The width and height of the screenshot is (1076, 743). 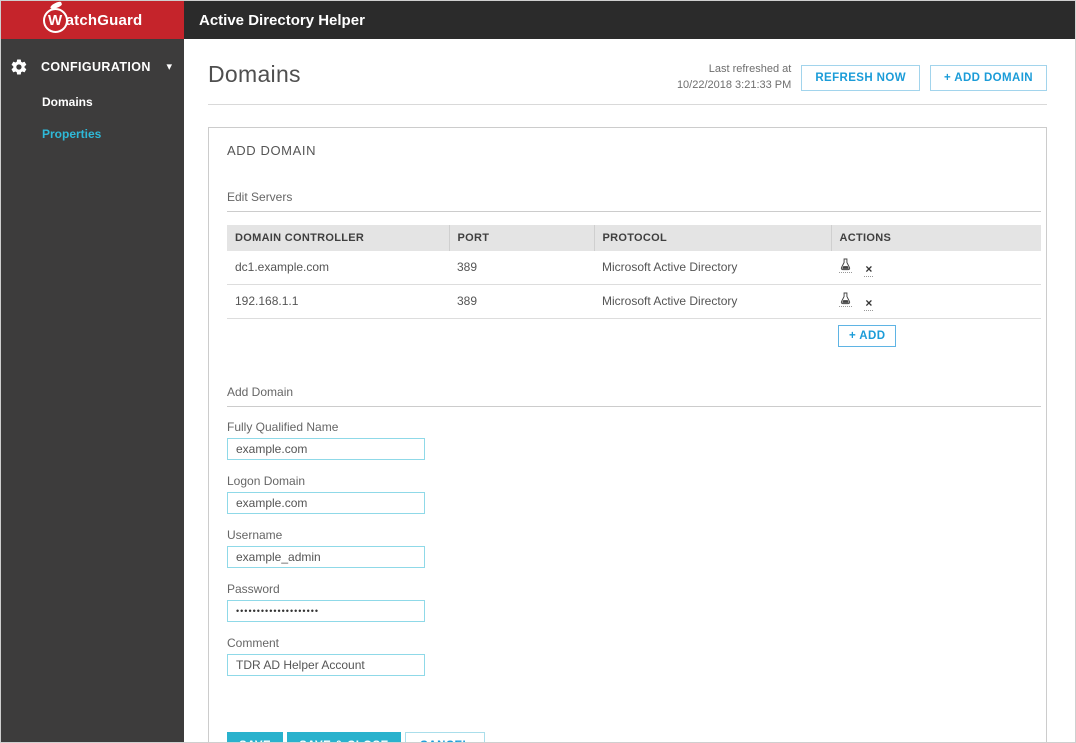 I want to click on fully-qualified-name-label: Fully Qualified Name, so click(x=283, y=426).